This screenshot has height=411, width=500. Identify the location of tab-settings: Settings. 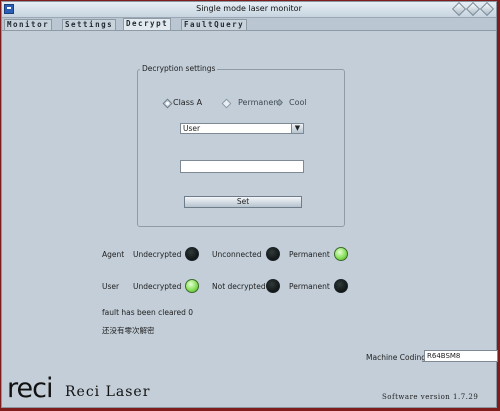
(89, 24).